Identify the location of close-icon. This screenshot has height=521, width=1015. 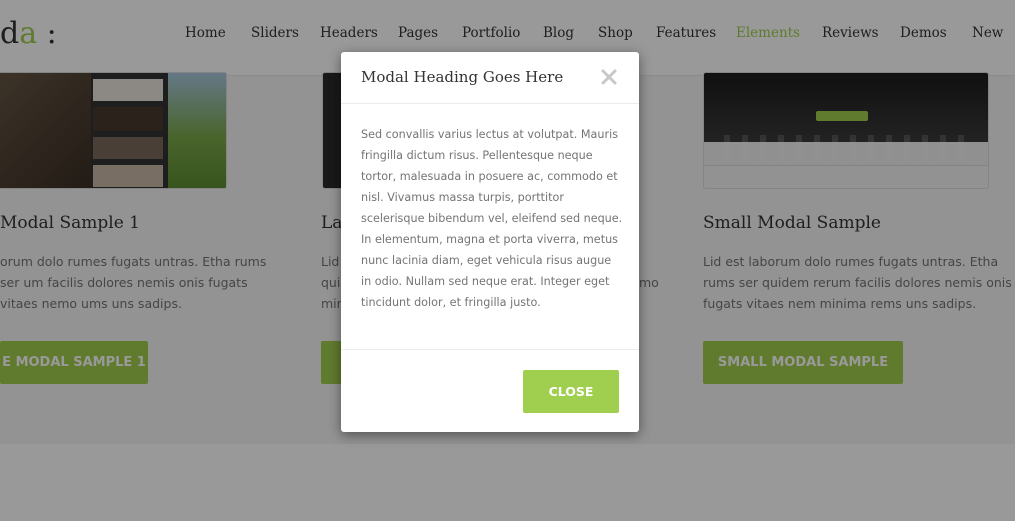
(609, 77).